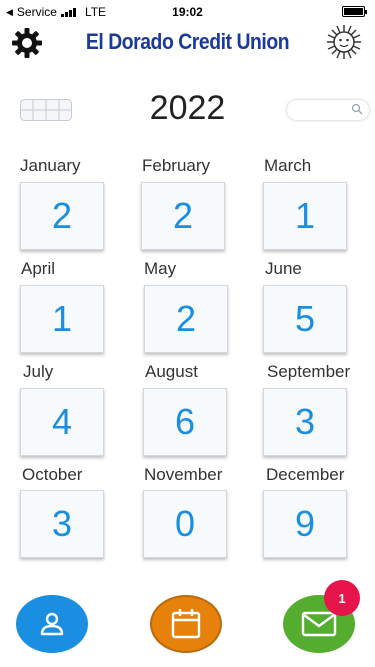  I want to click on status-time: 19:02, so click(187, 12).